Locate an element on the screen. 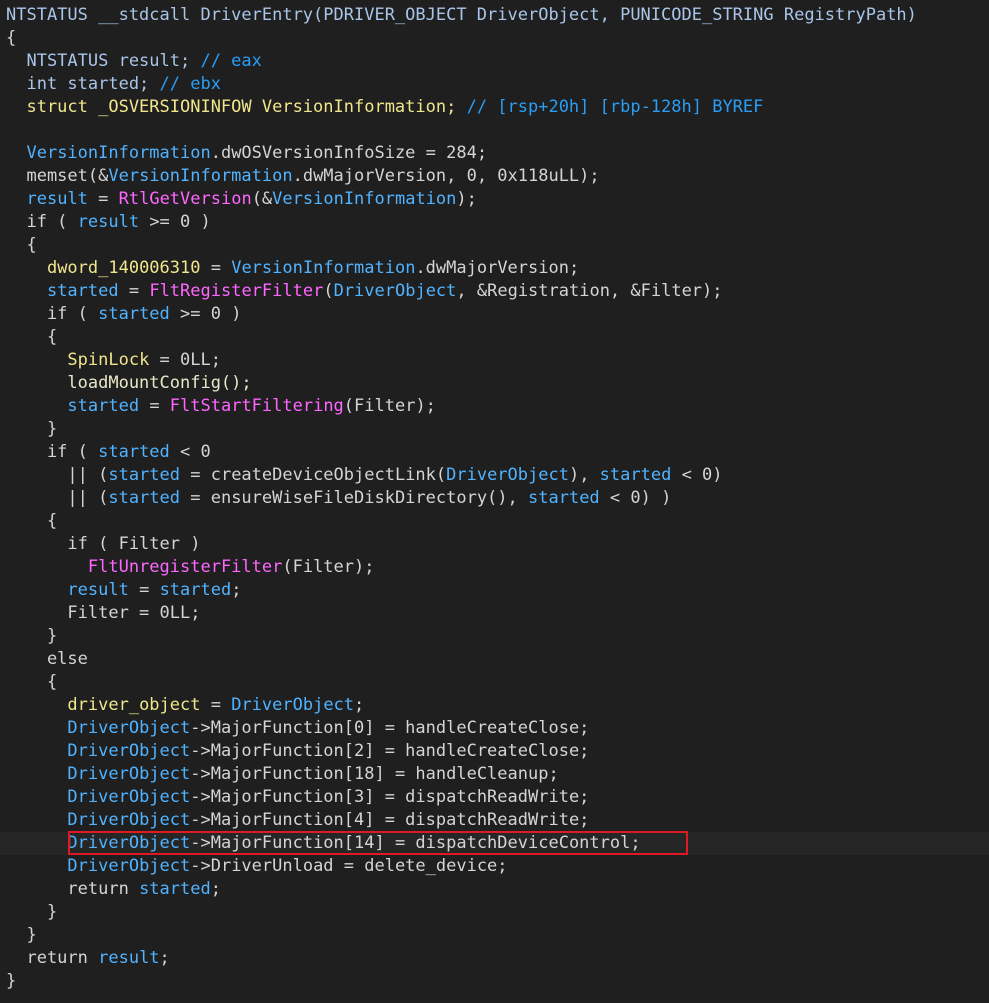 The image size is (989, 1003). code-line: FltUnregisterFilter(Filter); is located at coordinates (190, 567).